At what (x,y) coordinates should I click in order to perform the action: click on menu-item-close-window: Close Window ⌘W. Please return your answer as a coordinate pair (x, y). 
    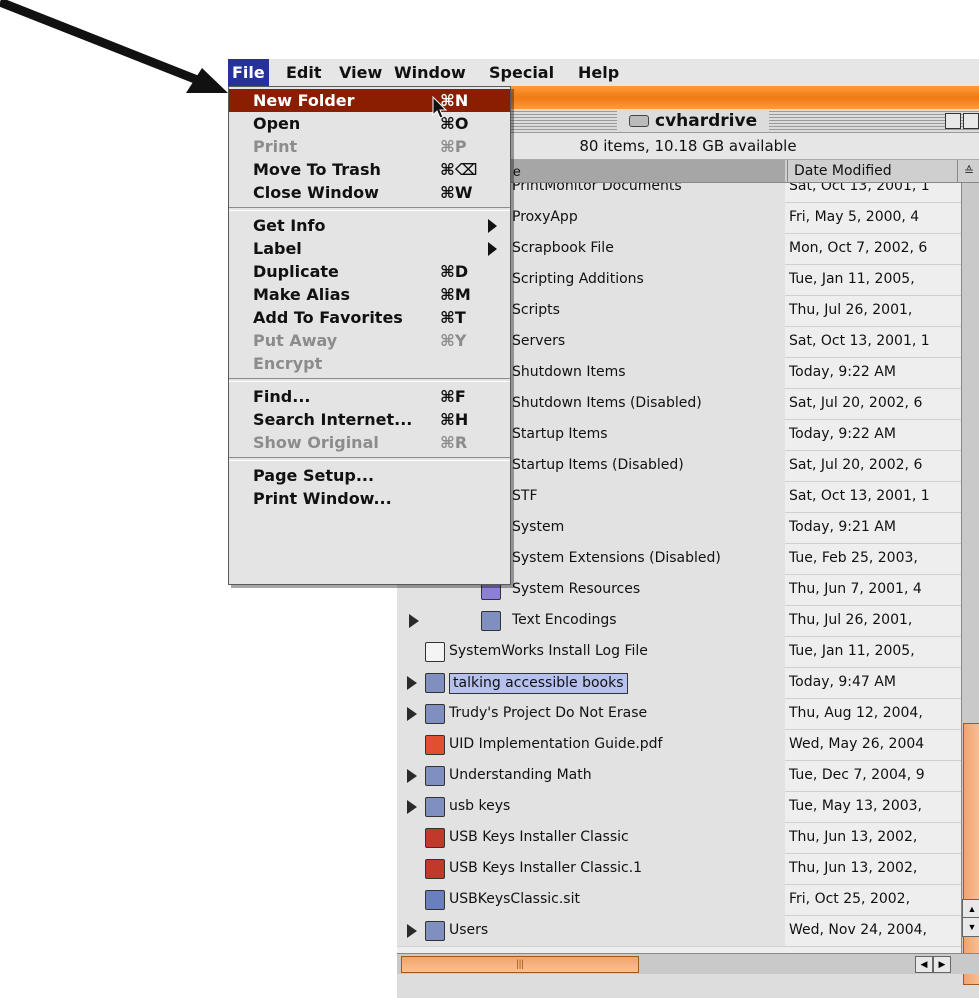
    Looking at the image, I should click on (369, 192).